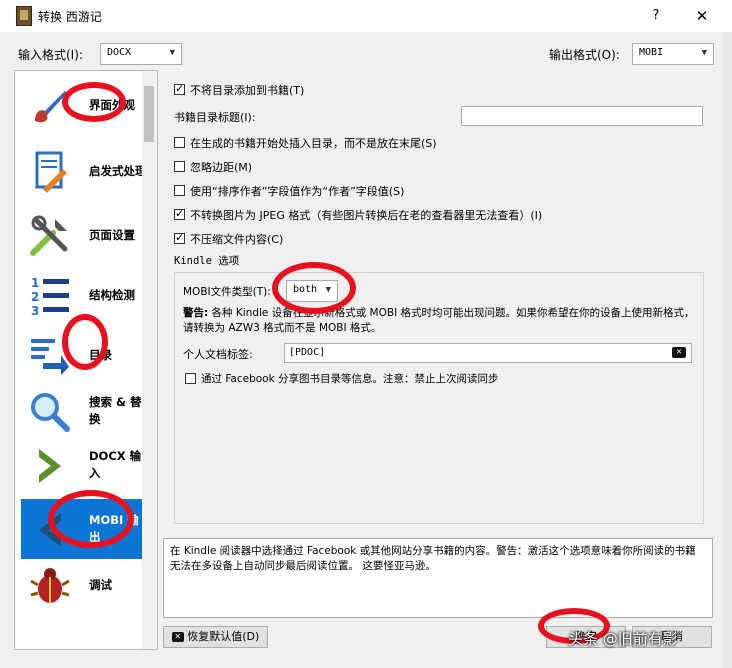  Describe the element at coordinates (51, 172) in the screenshot. I see `document-wand-icon` at that location.